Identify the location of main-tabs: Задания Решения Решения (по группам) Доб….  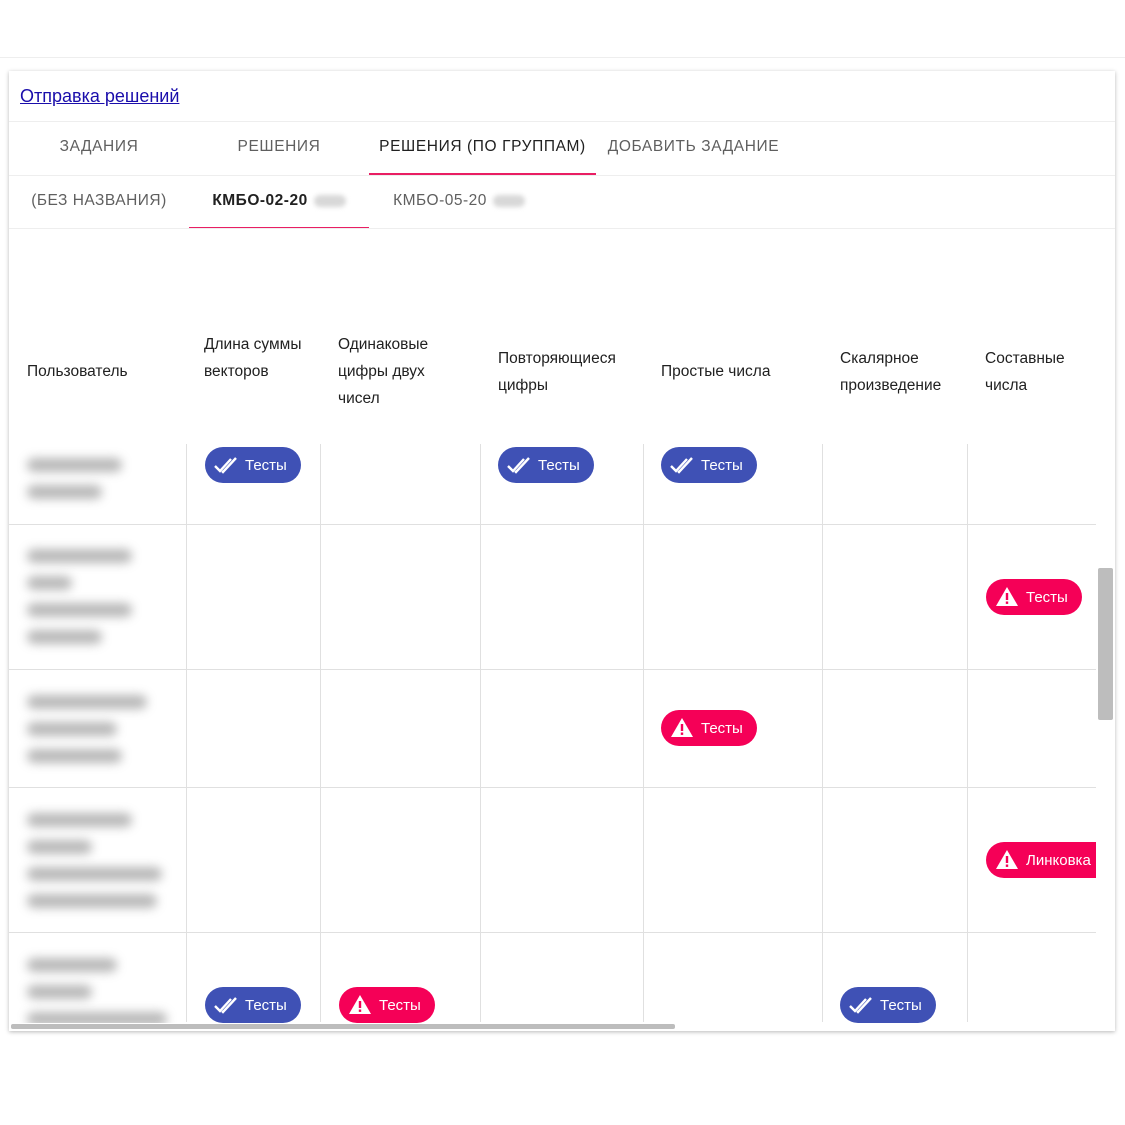
(562, 148).